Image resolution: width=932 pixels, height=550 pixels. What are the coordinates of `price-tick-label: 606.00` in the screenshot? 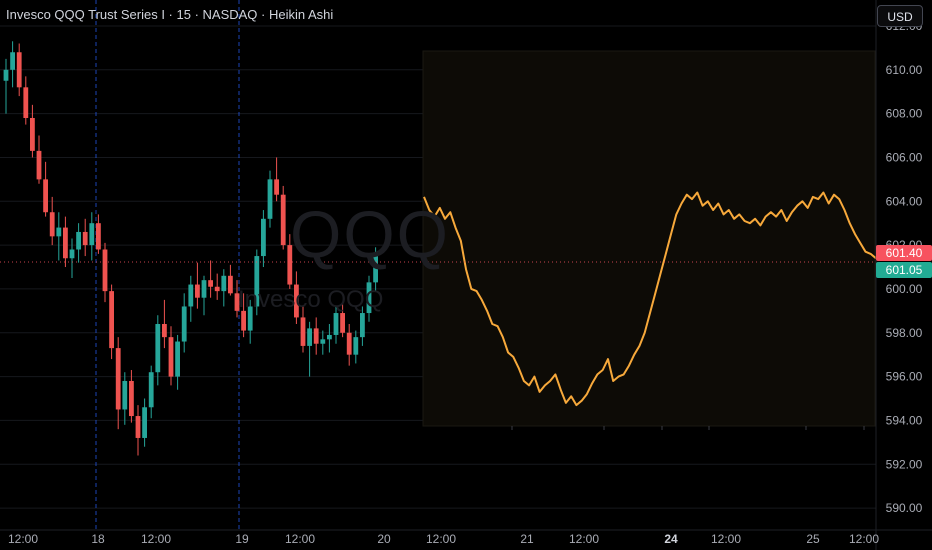 It's located at (904, 157).